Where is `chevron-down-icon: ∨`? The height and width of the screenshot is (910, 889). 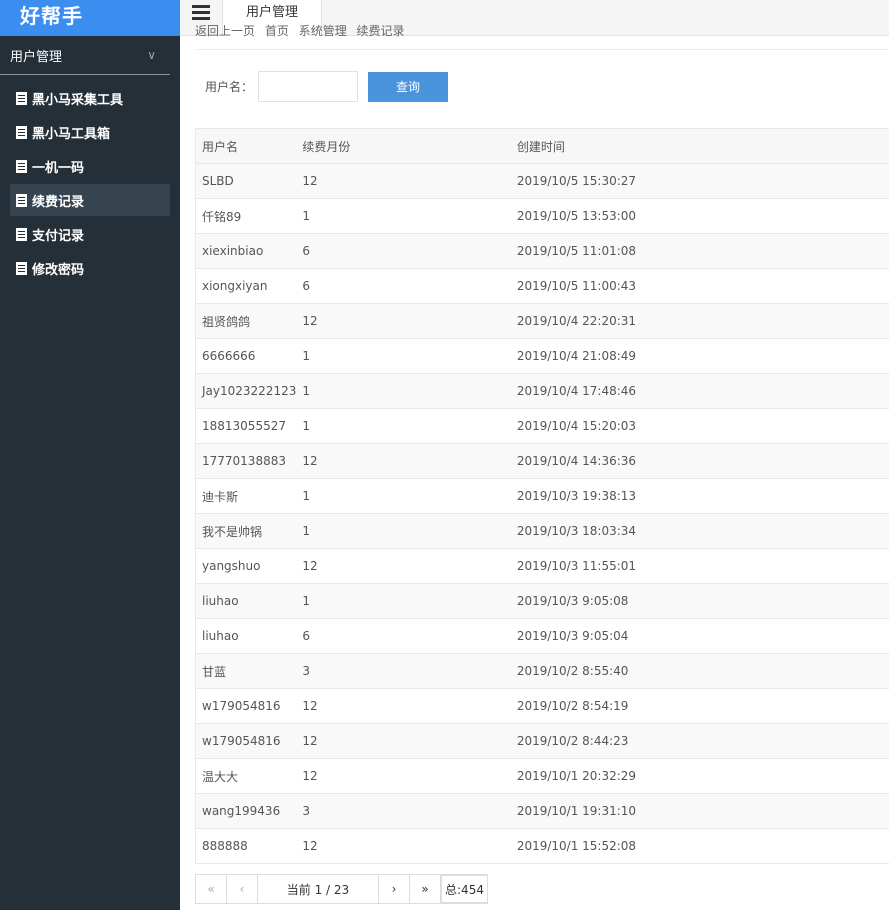 chevron-down-icon: ∨ is located at coordinates (151, 55).